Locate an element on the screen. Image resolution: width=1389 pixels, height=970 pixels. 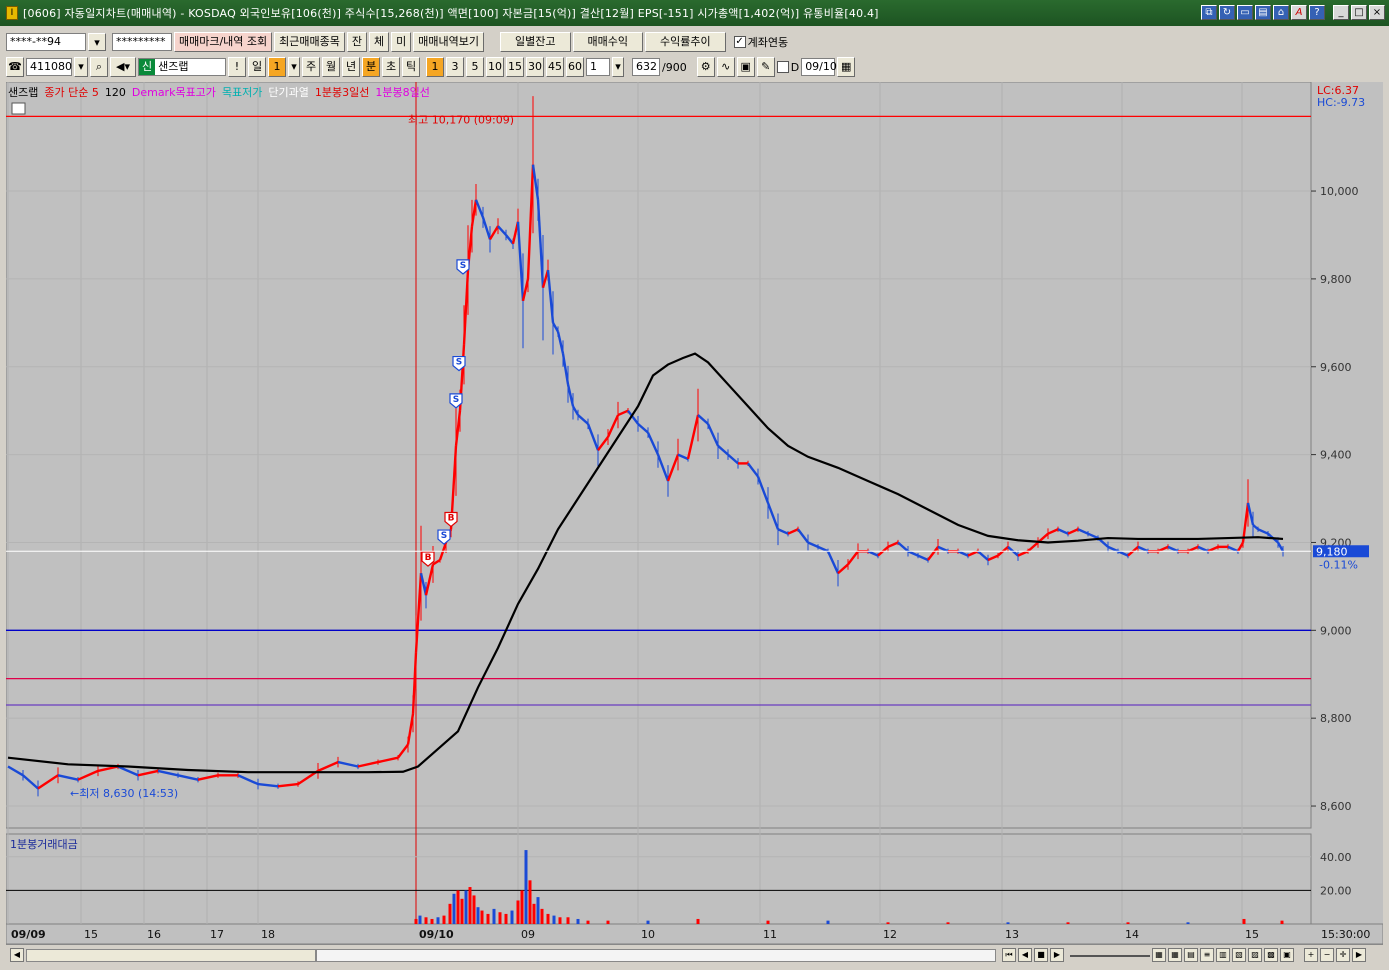
draw-icon: ✎ is located at coordinates (765, 67).